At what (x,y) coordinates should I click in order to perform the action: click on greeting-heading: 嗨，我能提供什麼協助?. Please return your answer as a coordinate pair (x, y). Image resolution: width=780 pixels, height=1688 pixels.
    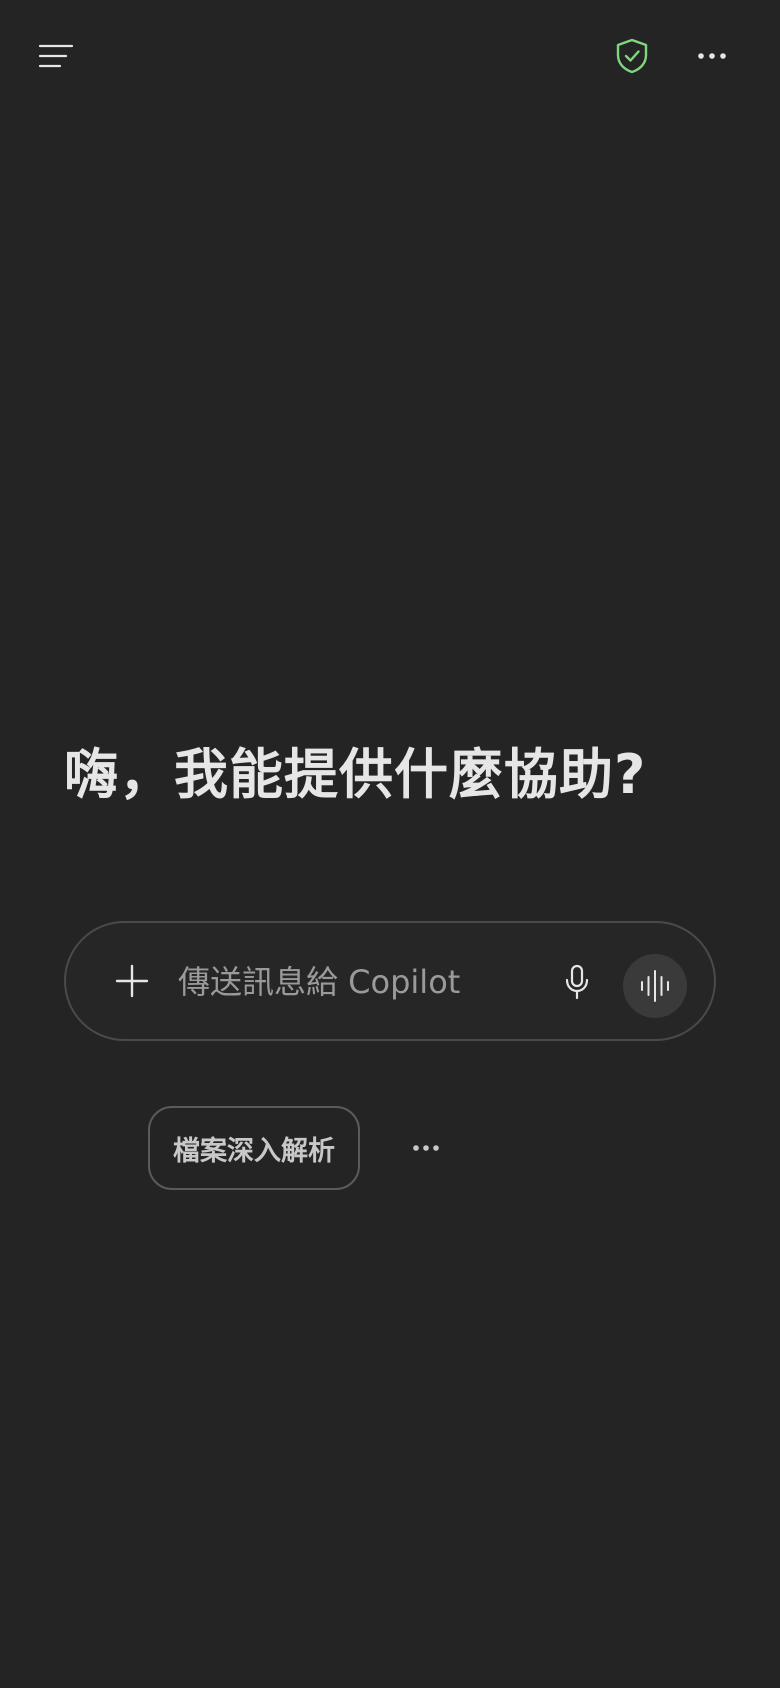
    Looking at the image, I should click on (355, 774).